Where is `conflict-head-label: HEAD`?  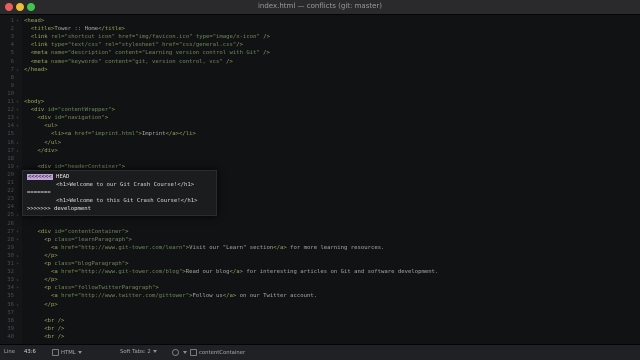
conflict-head-label: HEAD is located at coordinates (61, 177).